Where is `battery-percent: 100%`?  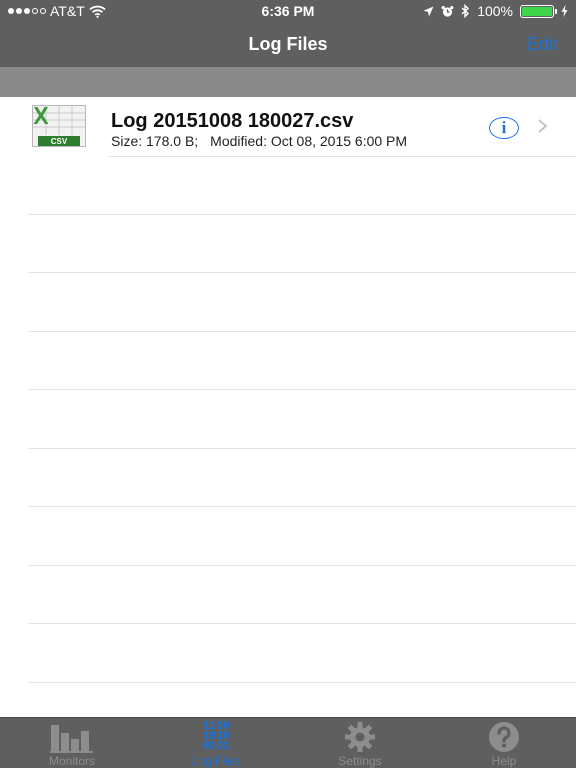
battery-percent: 100% is located at coordinates (495, 11).